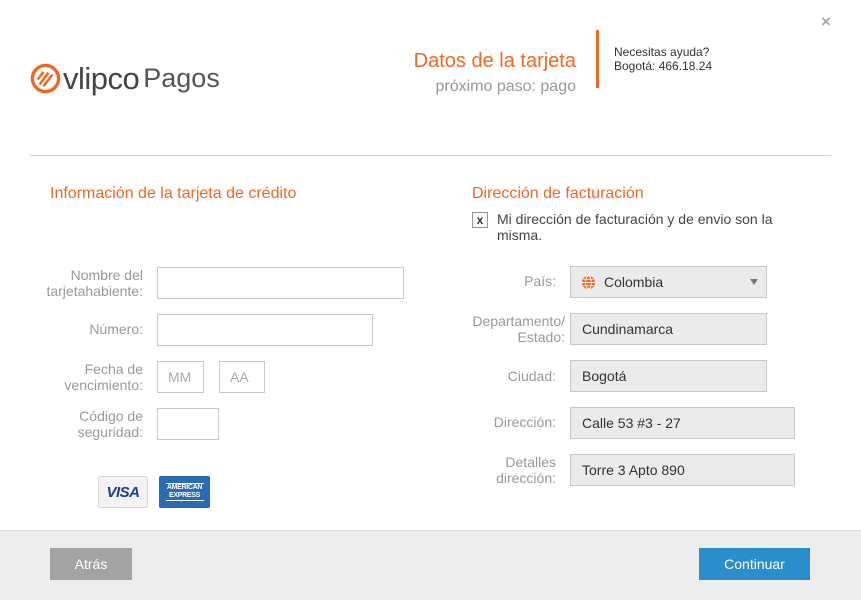  I want to click on cvv-label-line2: seguridad:, so click(110, 432).